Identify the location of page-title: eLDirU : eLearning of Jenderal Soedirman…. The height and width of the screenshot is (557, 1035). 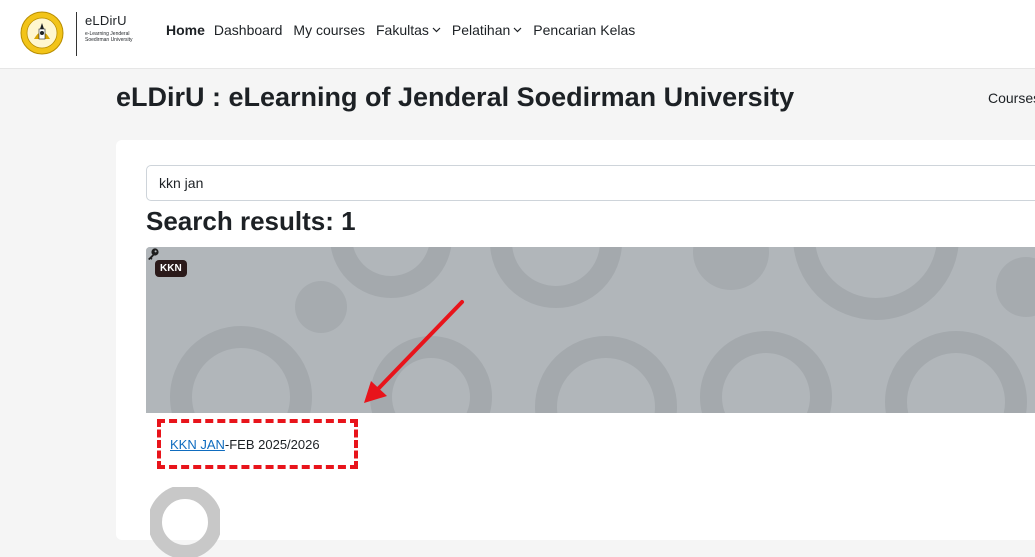
(455, 97).